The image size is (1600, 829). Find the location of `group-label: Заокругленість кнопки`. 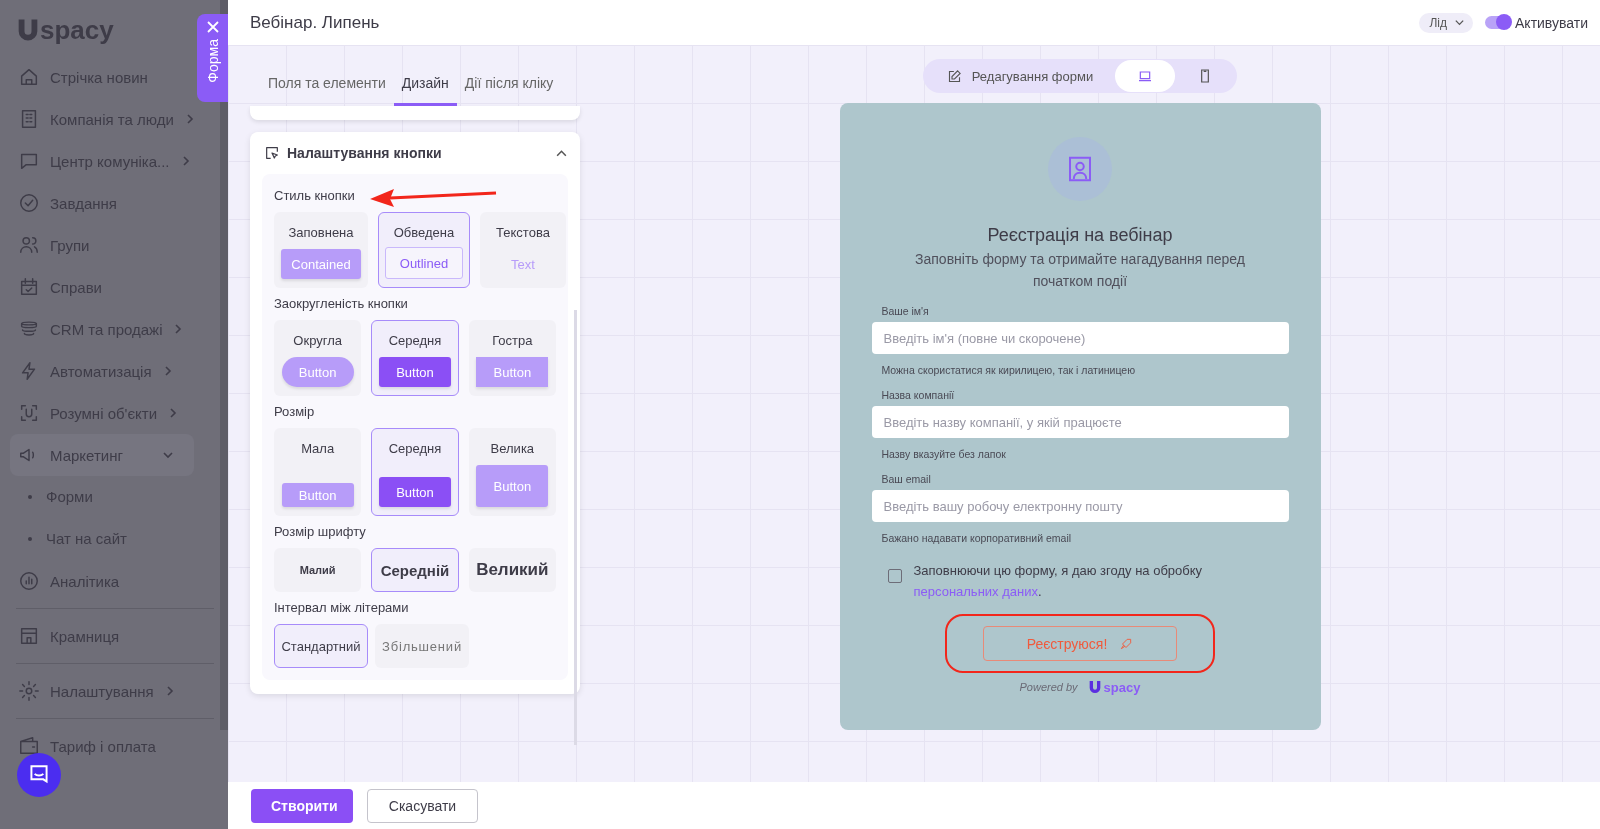

group-label: Заокругленість кнопки is located at coordinates (341, 304).